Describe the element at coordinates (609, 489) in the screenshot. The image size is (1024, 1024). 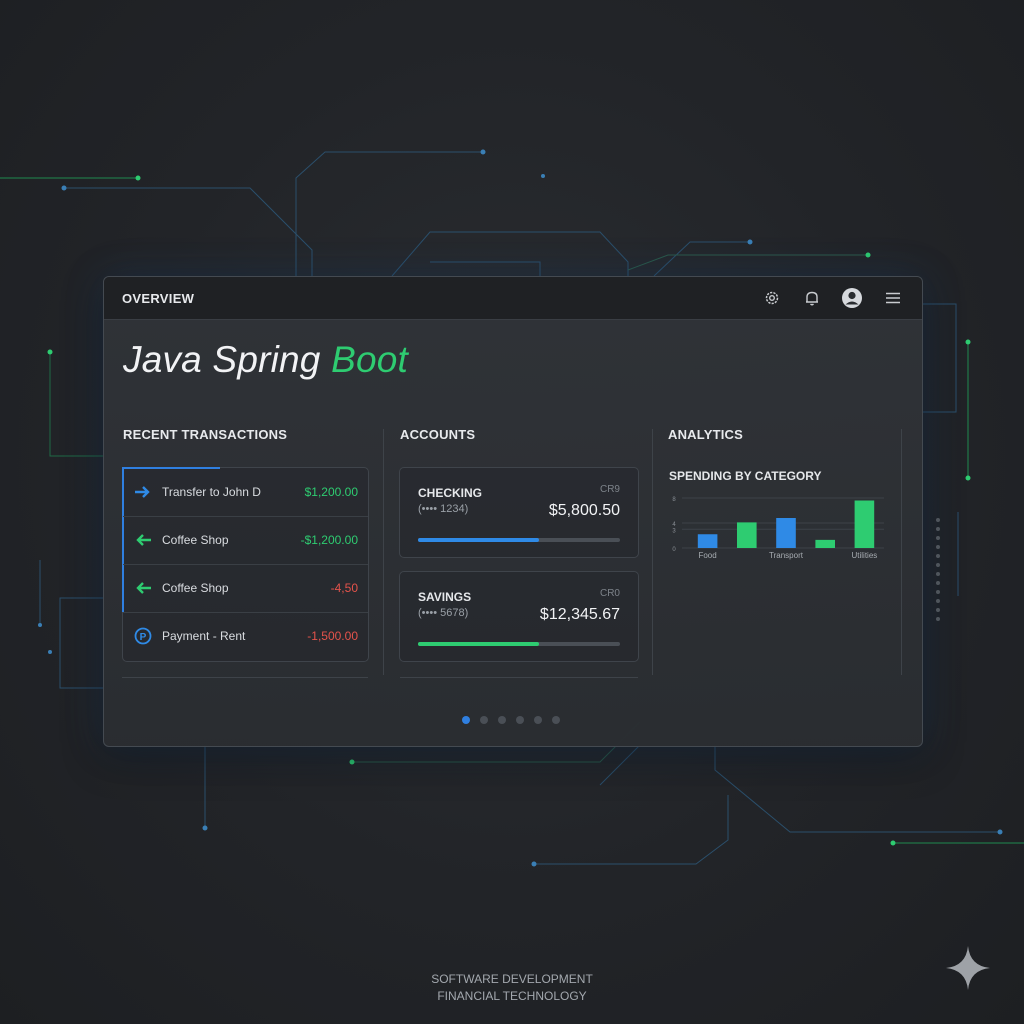
I see `account-code: CR9` at that location.